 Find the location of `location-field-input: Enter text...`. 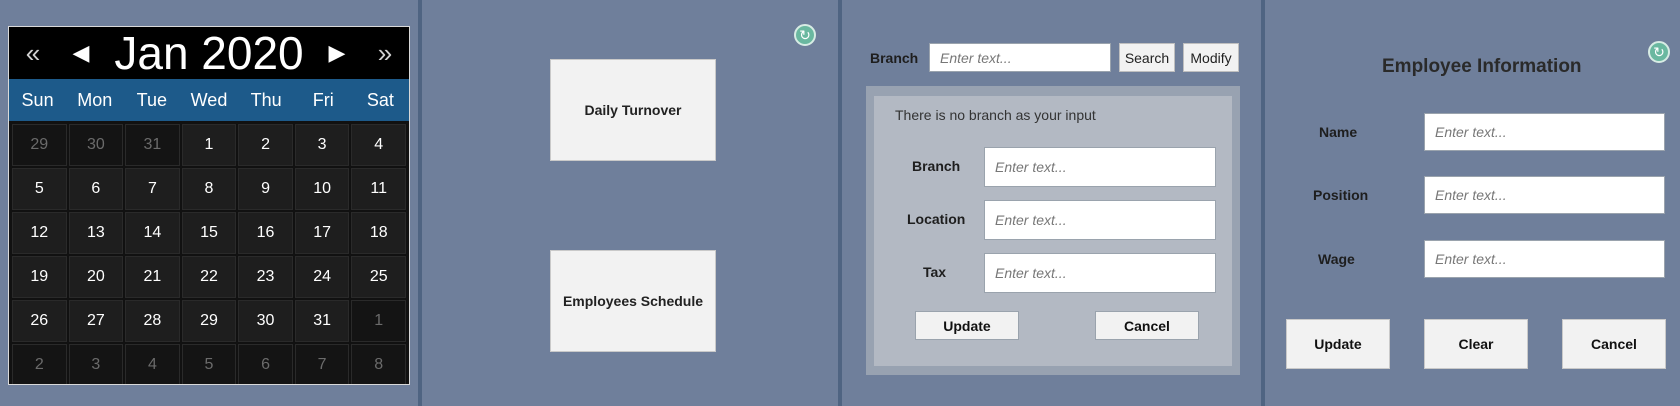

location-field-input: Enter text... is located at coordinates (1100, 220).